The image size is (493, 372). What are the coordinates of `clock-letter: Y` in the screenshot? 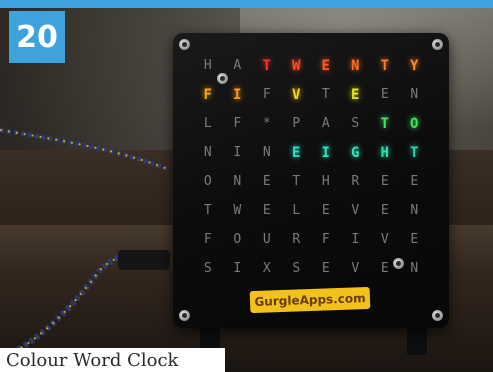 It's located at (414, 65).